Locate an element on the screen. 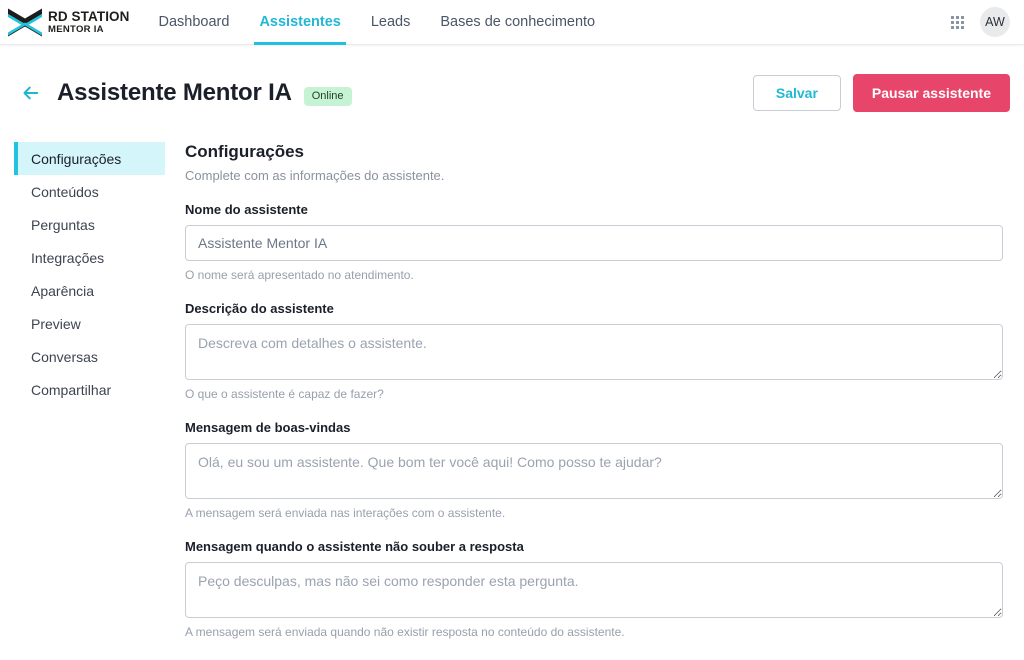 Image resolution: width=1024 pixels, height=660 pixels. welcome-message-textarea is located at coordinates (594, 471).